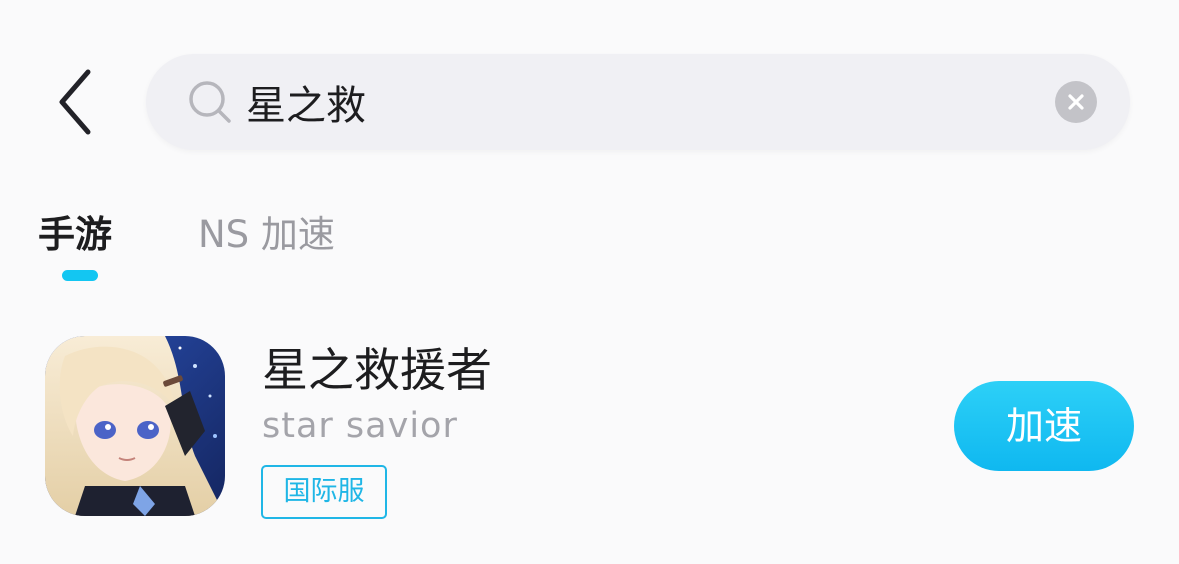  What do you see at coordinates (266, 235) in the screenshot?
I see `tab-ns-acceleration: NS 加速` at bounding box center [266, 235].